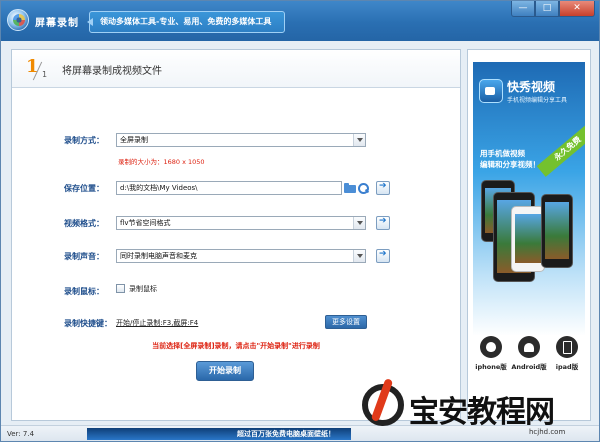 The width and height of the screenshot is (600, 442). I want to click on video-format-value: flv节省空间格式, so click(145, 223).